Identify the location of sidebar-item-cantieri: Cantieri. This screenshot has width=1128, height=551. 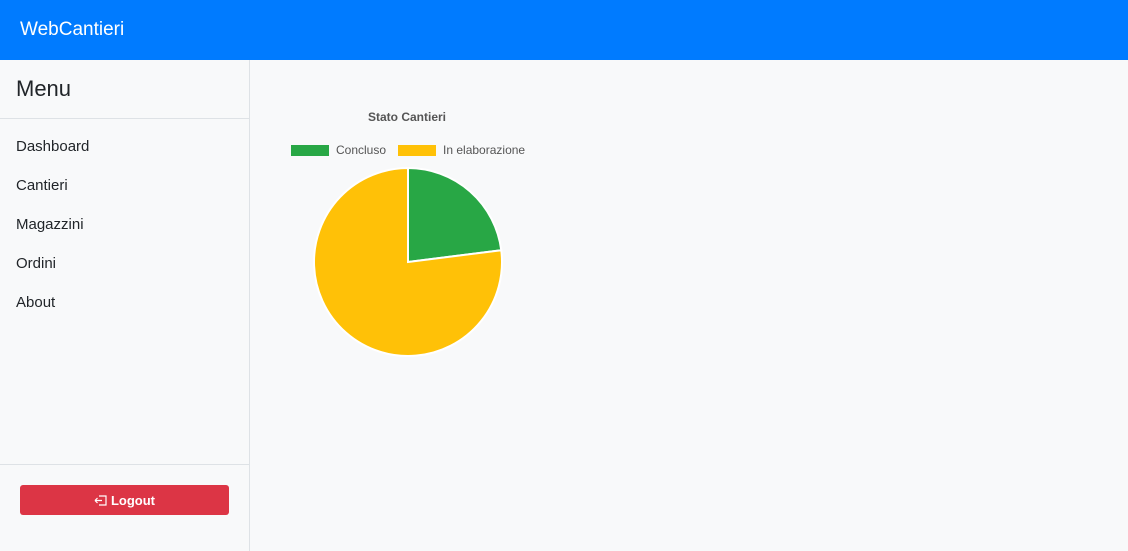
(124, 185).